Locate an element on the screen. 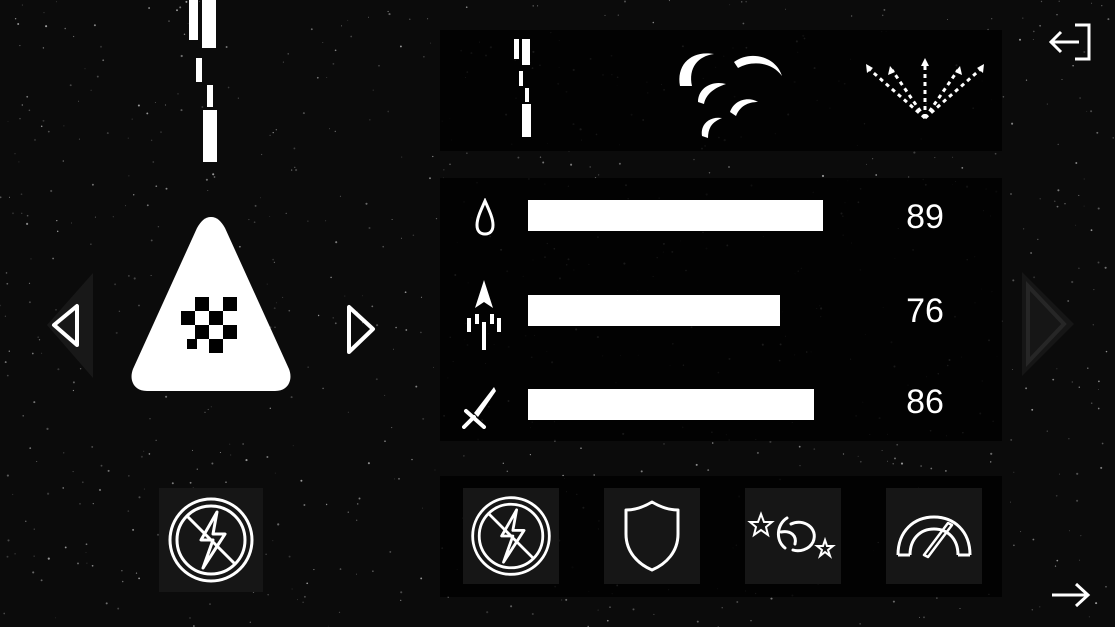  speedometer-icon is located at coordinates (934, 537).